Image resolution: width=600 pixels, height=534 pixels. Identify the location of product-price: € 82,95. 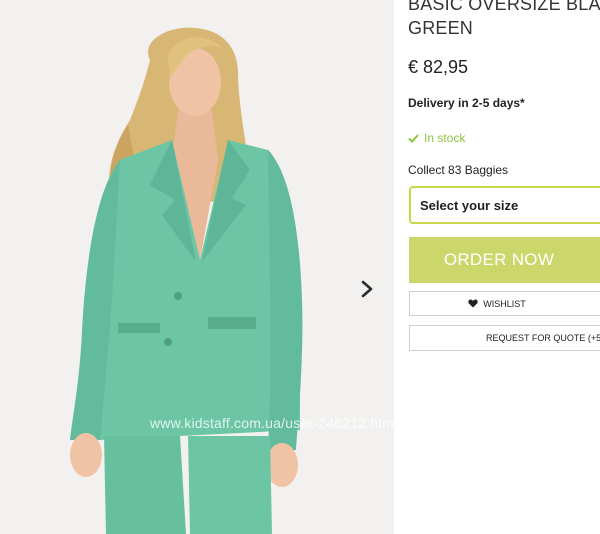
(438, 67).